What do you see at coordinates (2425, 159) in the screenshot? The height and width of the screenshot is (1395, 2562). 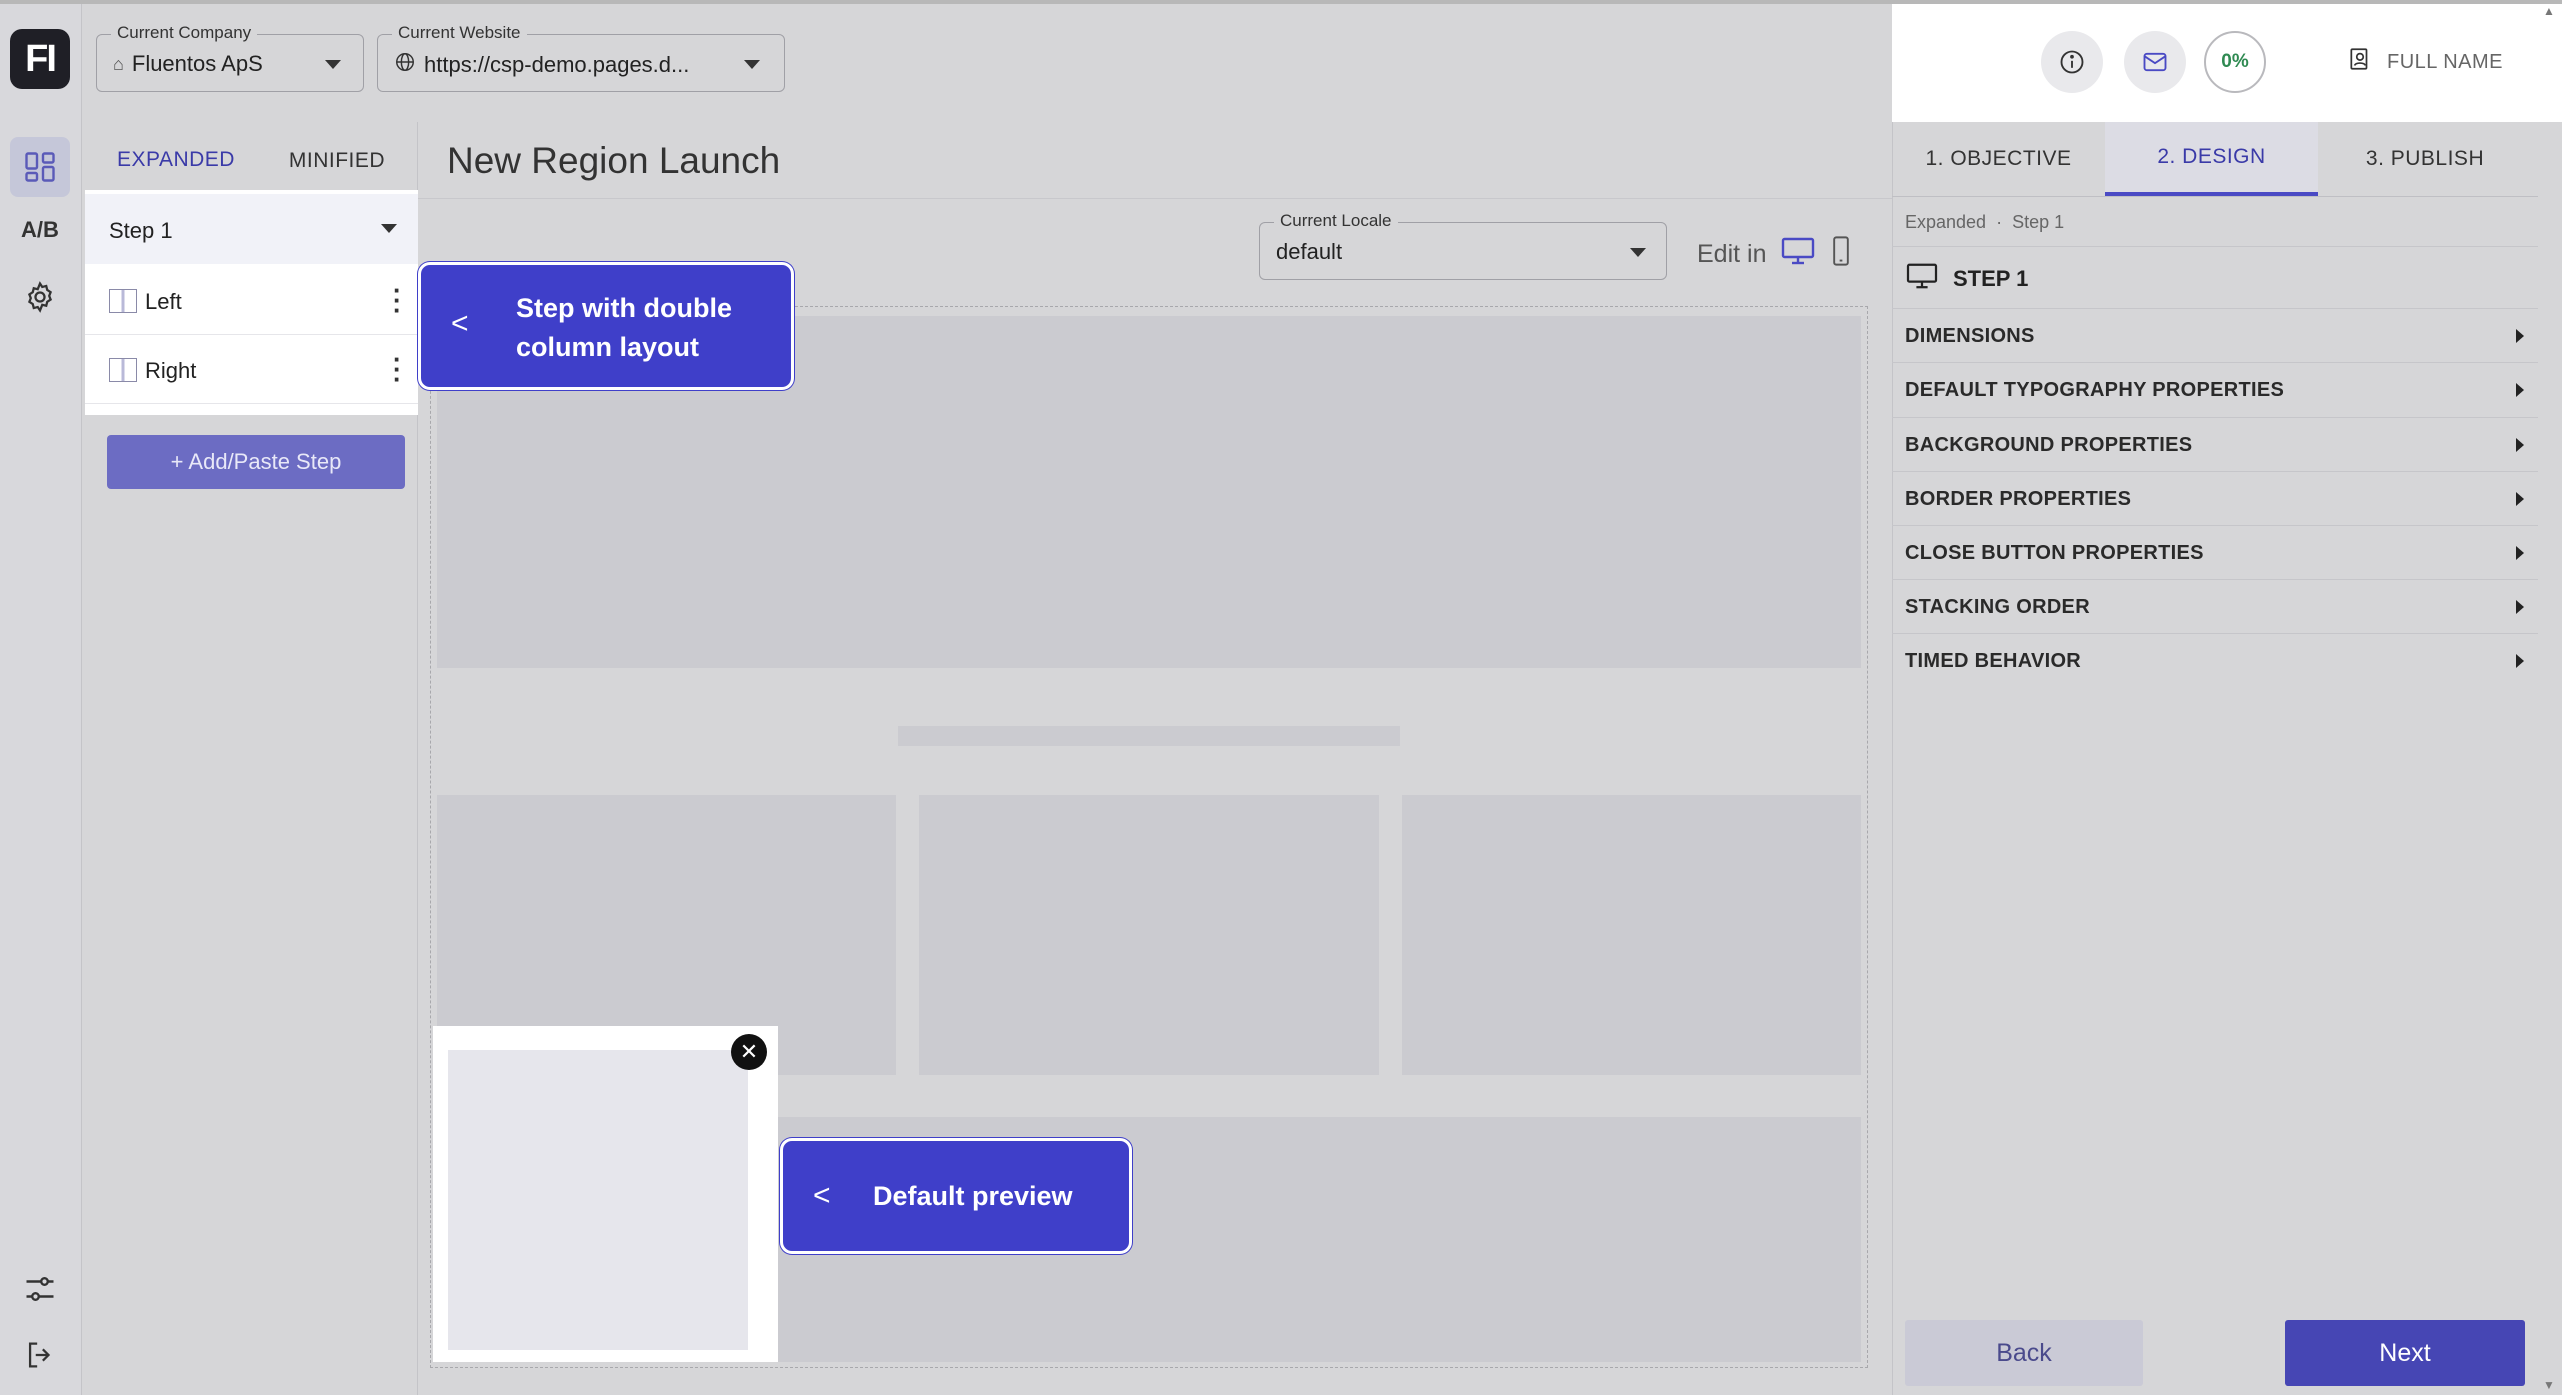 I see `tab-publish: 3. PUBLISH` at bounding box center [2425, 159].